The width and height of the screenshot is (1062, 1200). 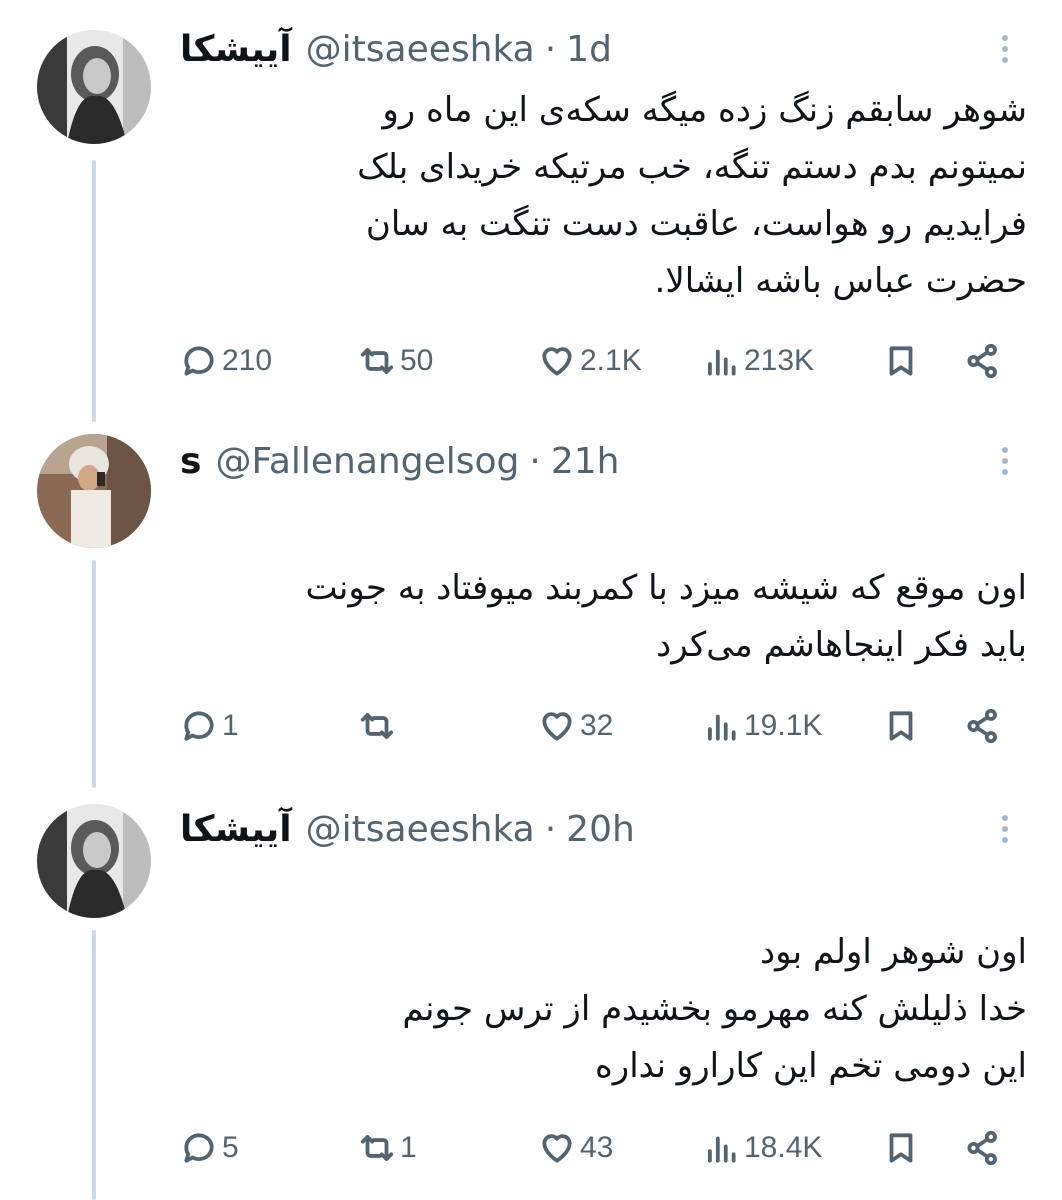 What do you see at coordinates (367, 461) in the screenshot?
I see `user-handle: @Fallenangelsog` at bounding box center [367, 461].